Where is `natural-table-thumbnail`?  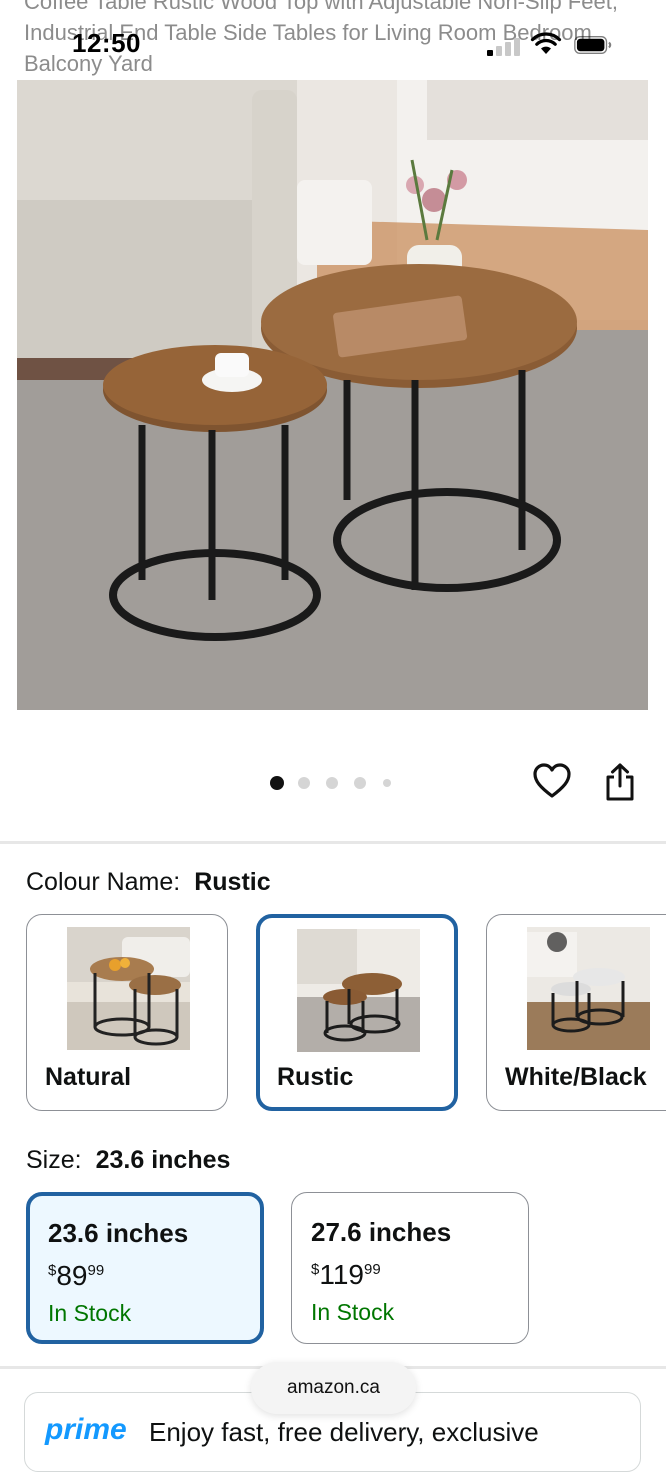
natural-table-thumbnail is located at coordinates (128, 988).